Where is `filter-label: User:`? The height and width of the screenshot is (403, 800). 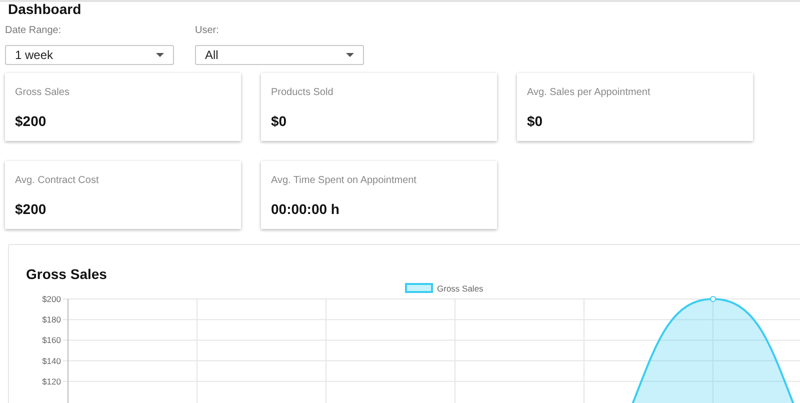 filter-label: User: is located at coordinates (207, 31).